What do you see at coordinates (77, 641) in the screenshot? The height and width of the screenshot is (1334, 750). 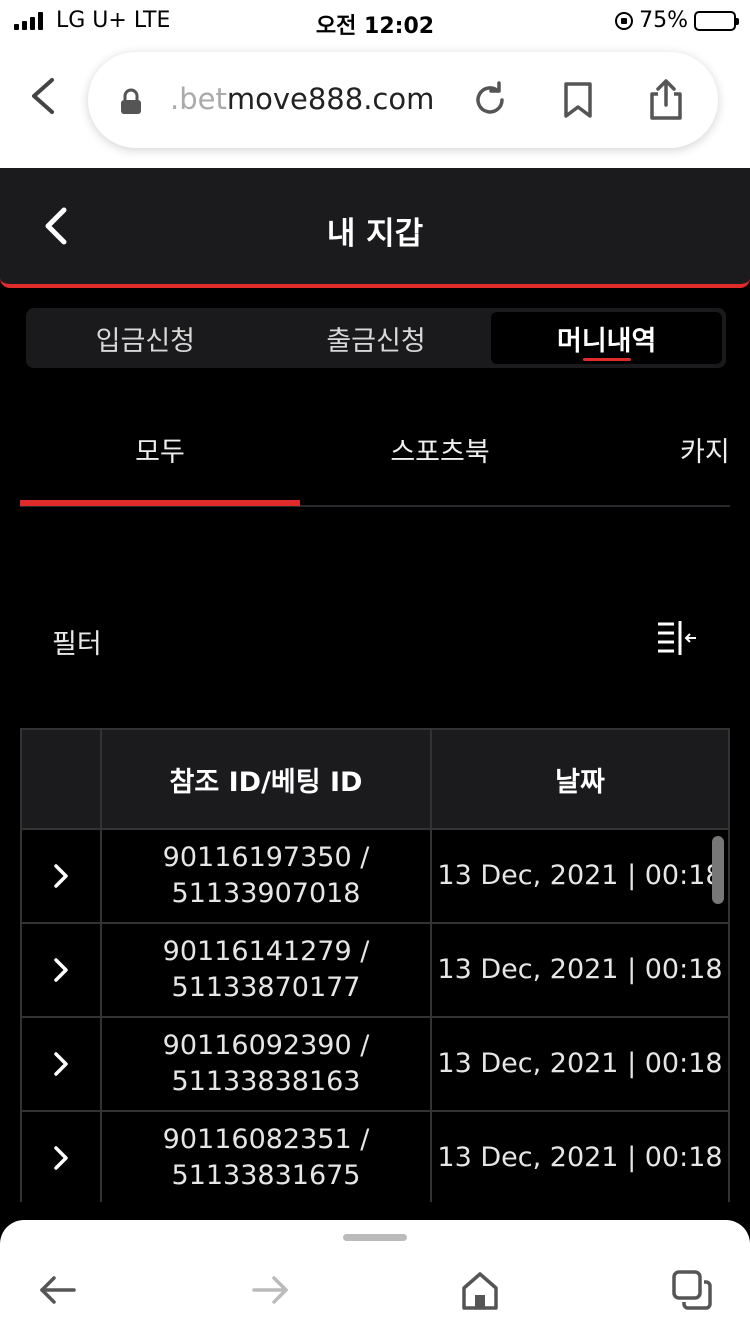 I see `filter-label: 필터` at bounding box center [77, 641].